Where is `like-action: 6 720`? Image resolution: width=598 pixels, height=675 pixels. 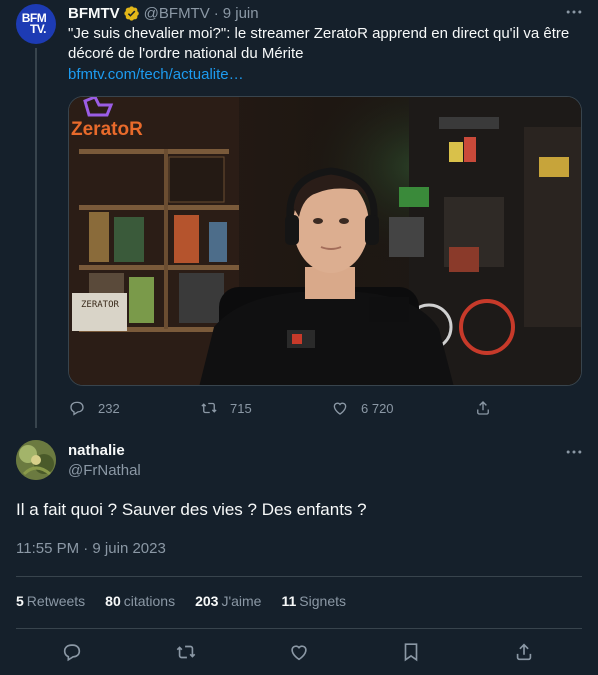
like-action: 6 720 is located at coordinates (362, 408).